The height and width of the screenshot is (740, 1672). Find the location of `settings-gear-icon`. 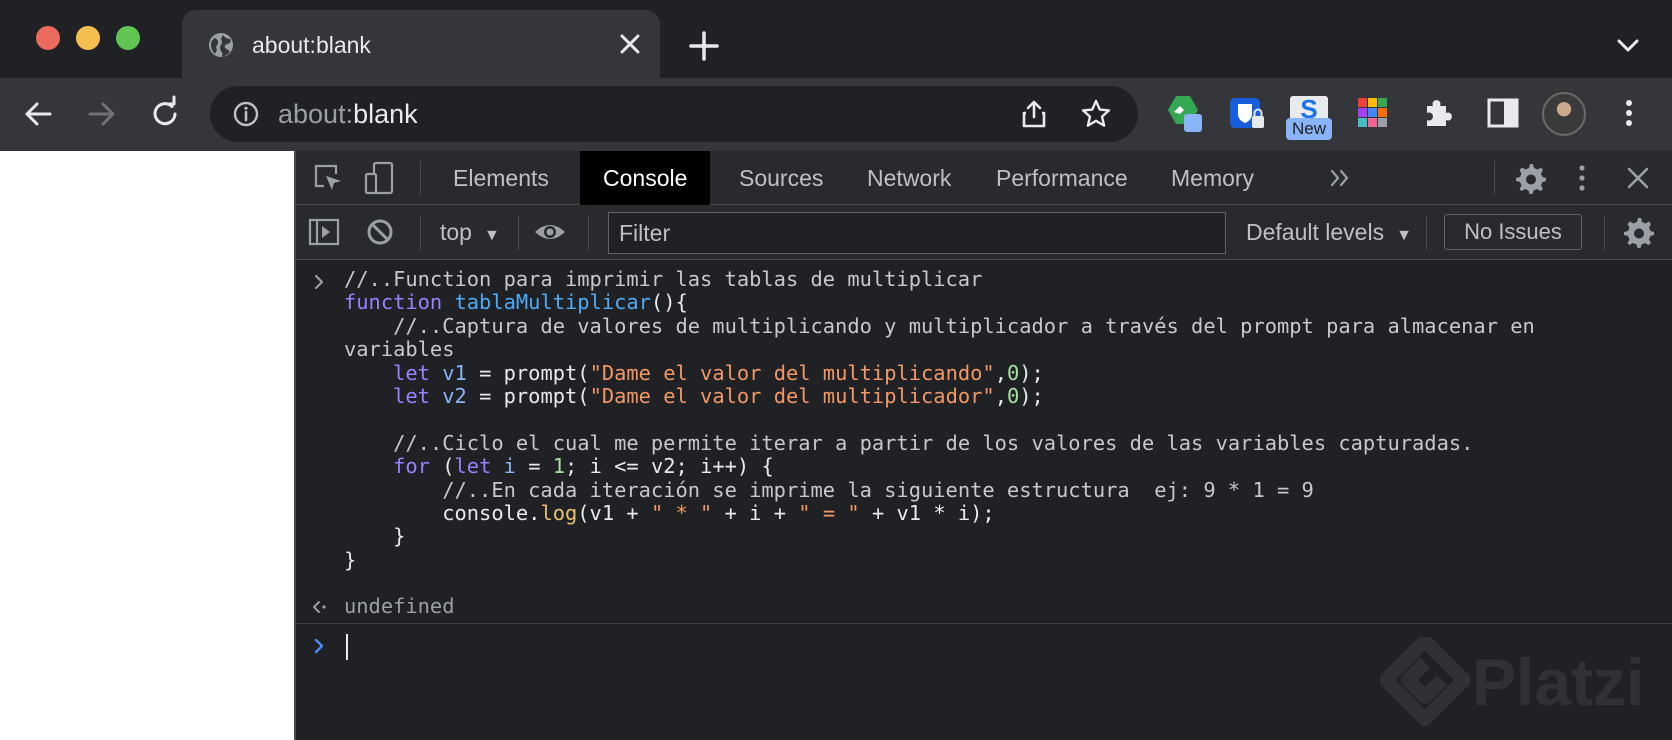

settings-gear-icon is located at coordinates (1530, 178).